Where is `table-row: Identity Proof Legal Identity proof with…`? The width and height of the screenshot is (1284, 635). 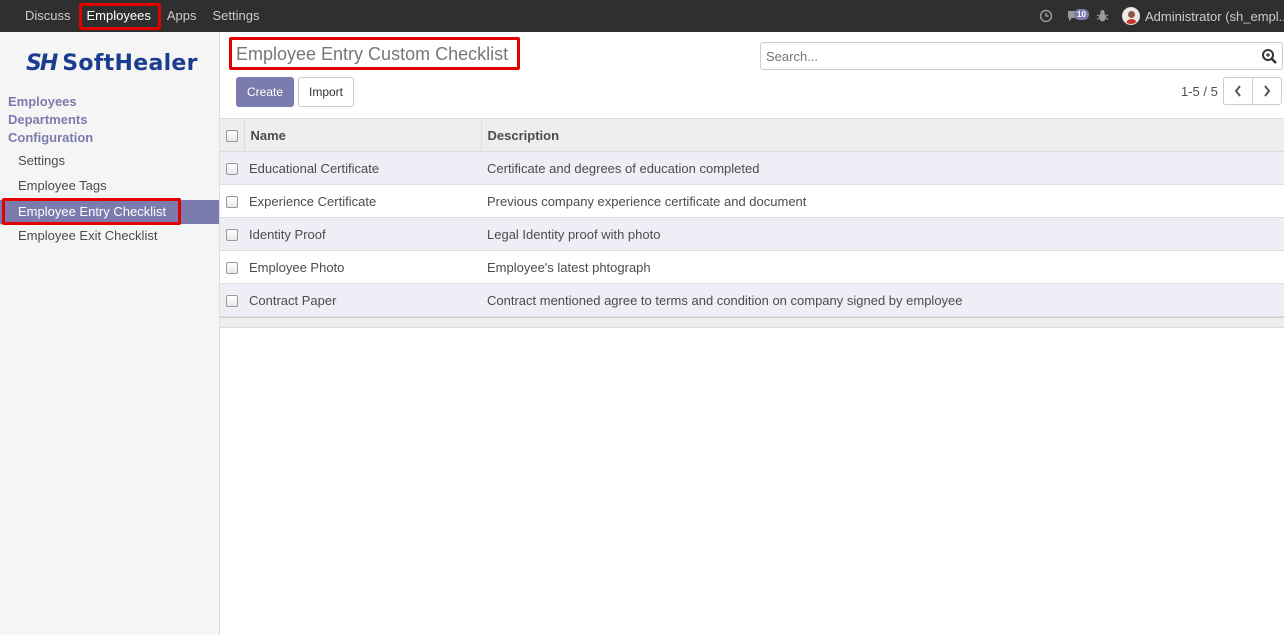
table-row: Identity Proof Legal Identity proof with… is located at coordinates (752, 234).